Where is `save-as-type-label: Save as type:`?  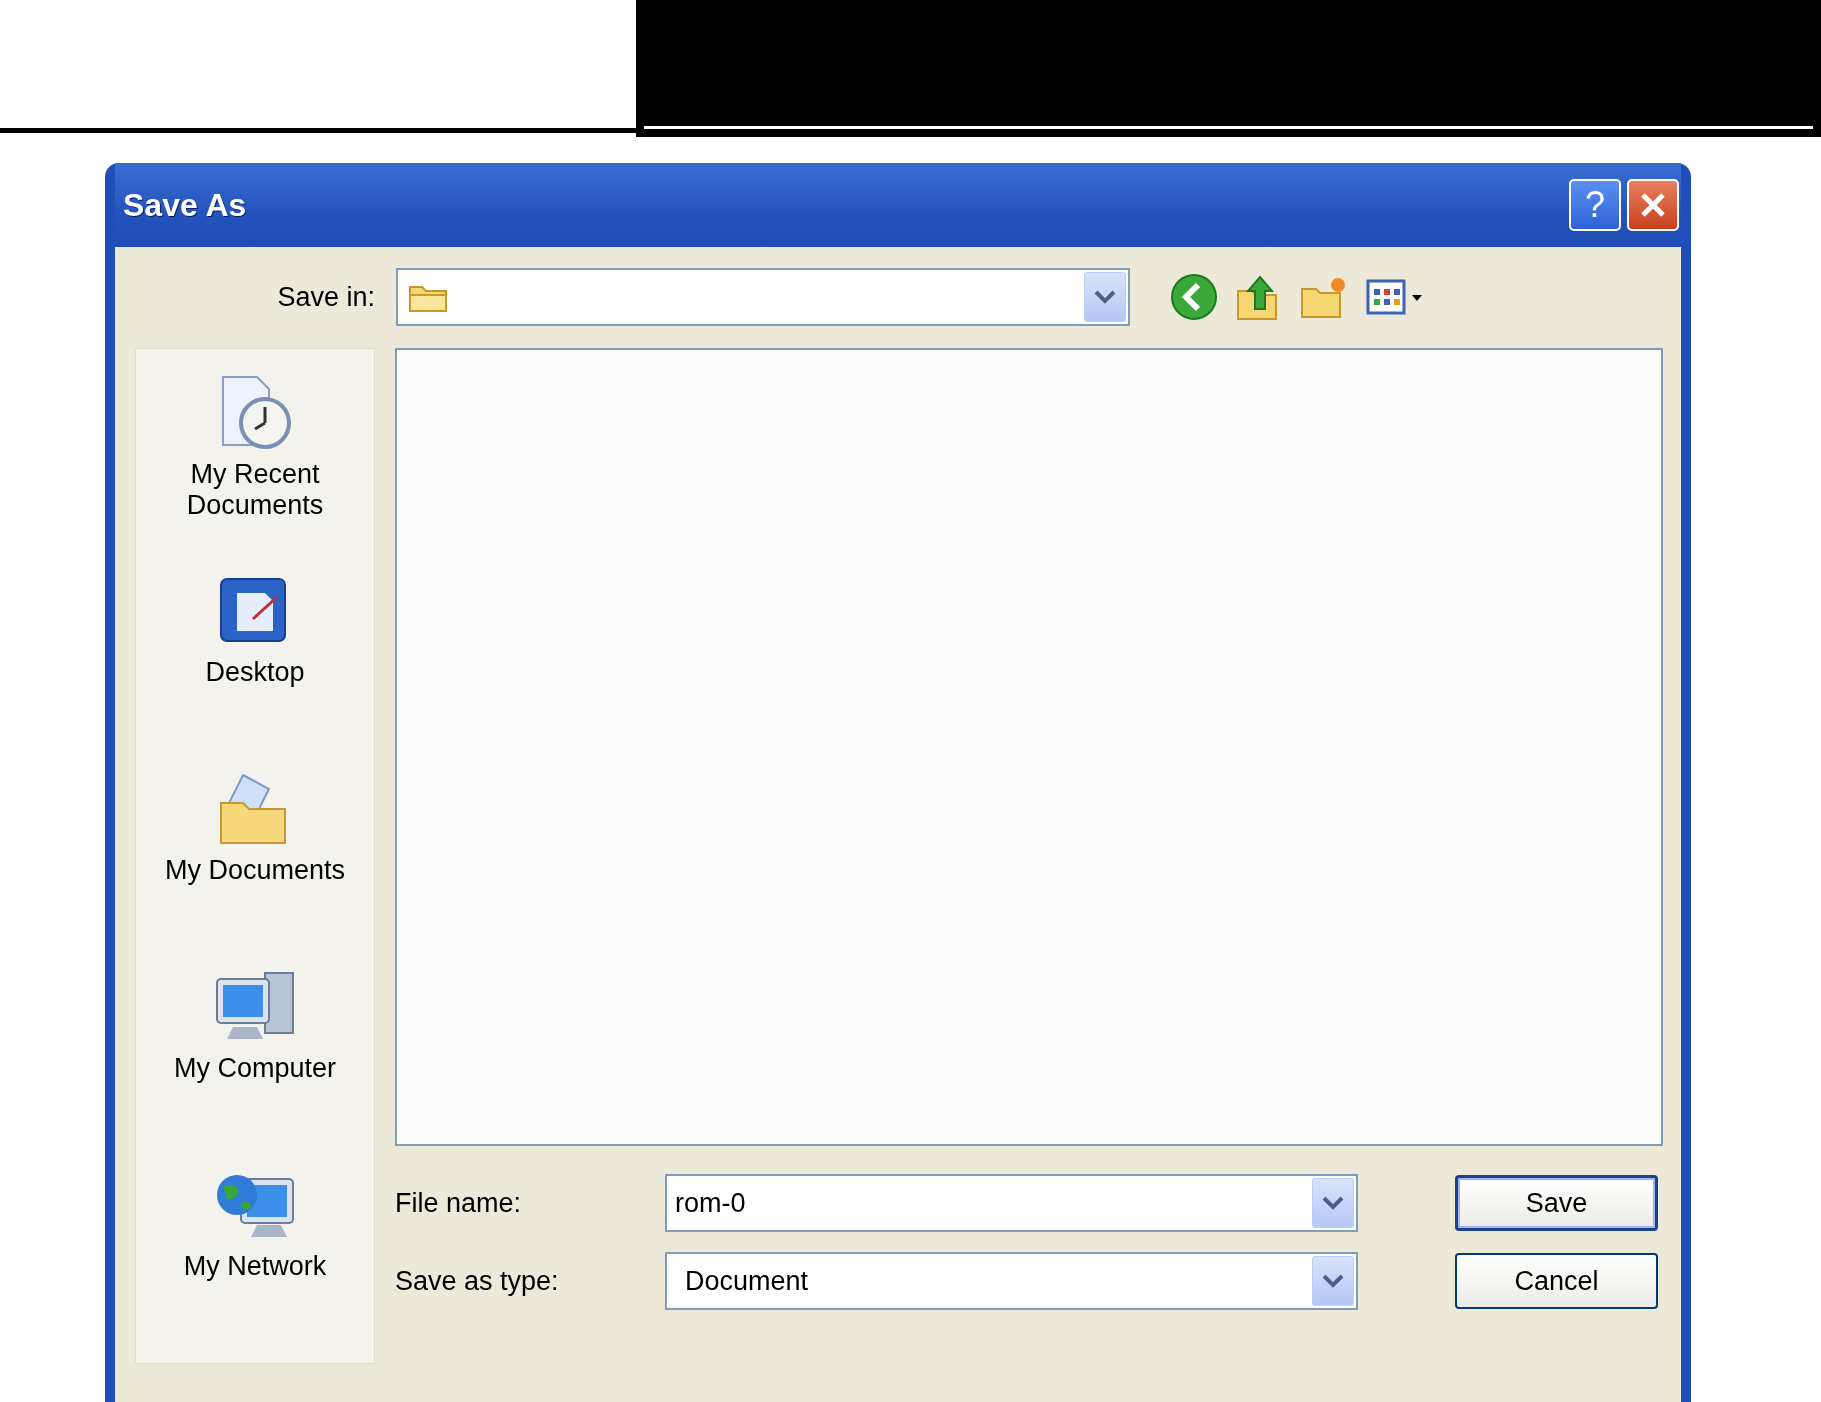 save-as-type-label: Save as type: is located at coordinates (477, 1281).